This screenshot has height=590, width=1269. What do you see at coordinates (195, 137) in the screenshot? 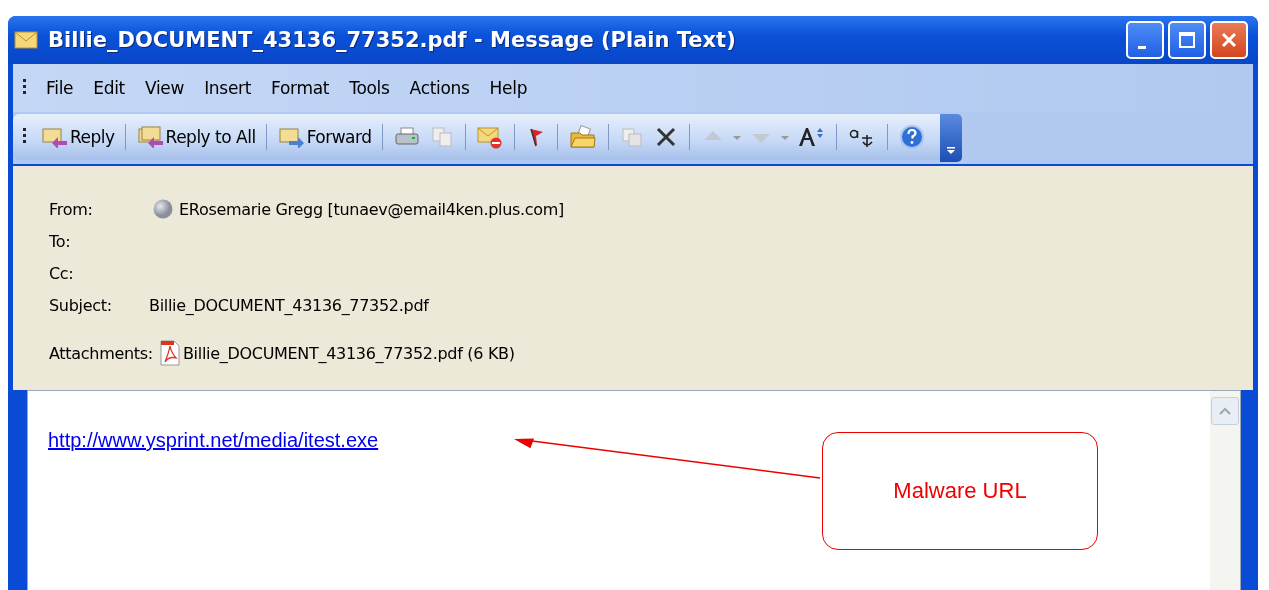
I see `reply-all-button: Reply to All` at bounding box center [195, 137].